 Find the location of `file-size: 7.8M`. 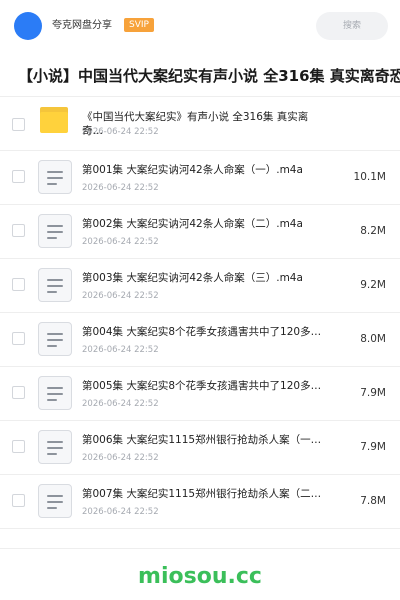

file-size: 7.8M is located at coordinates (373, 501).